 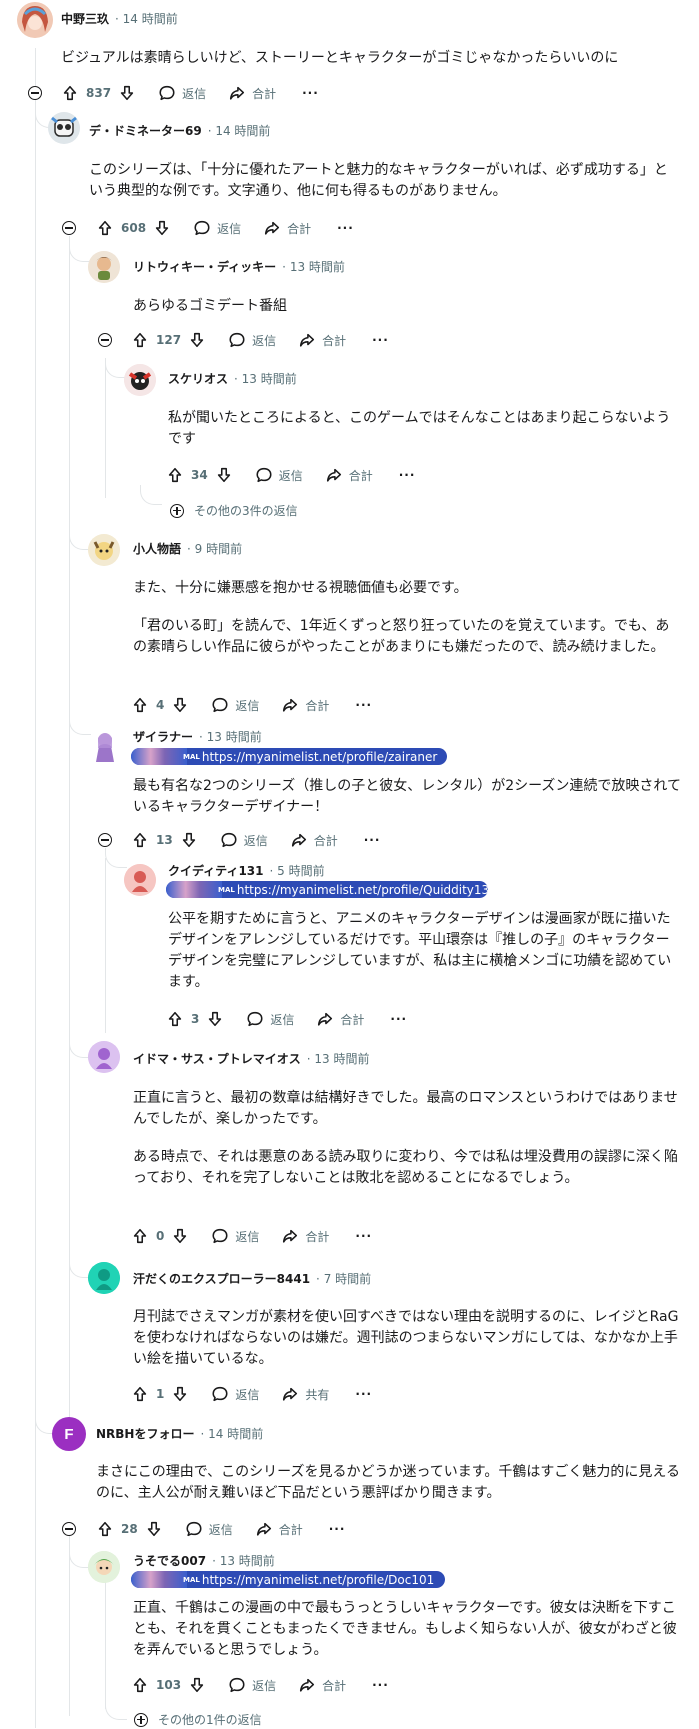 What do you see at coordinates (163, 736) in the screenshot?
I see `username: ザイラナー` at bounding box center [163, 736].